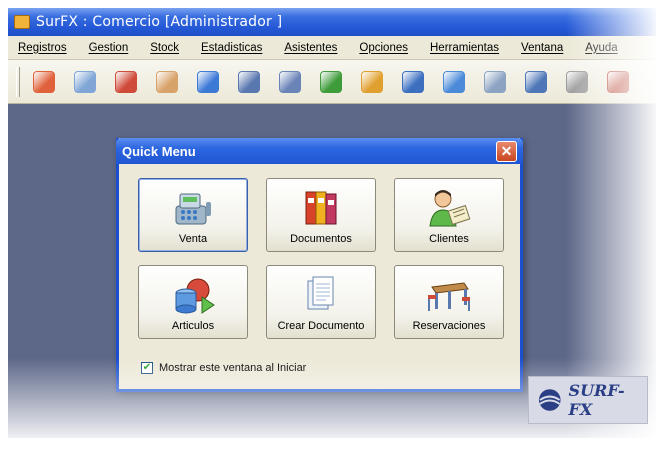 The image size is (664, 453). I want to click on toolbar-grip, so click(18, 81).